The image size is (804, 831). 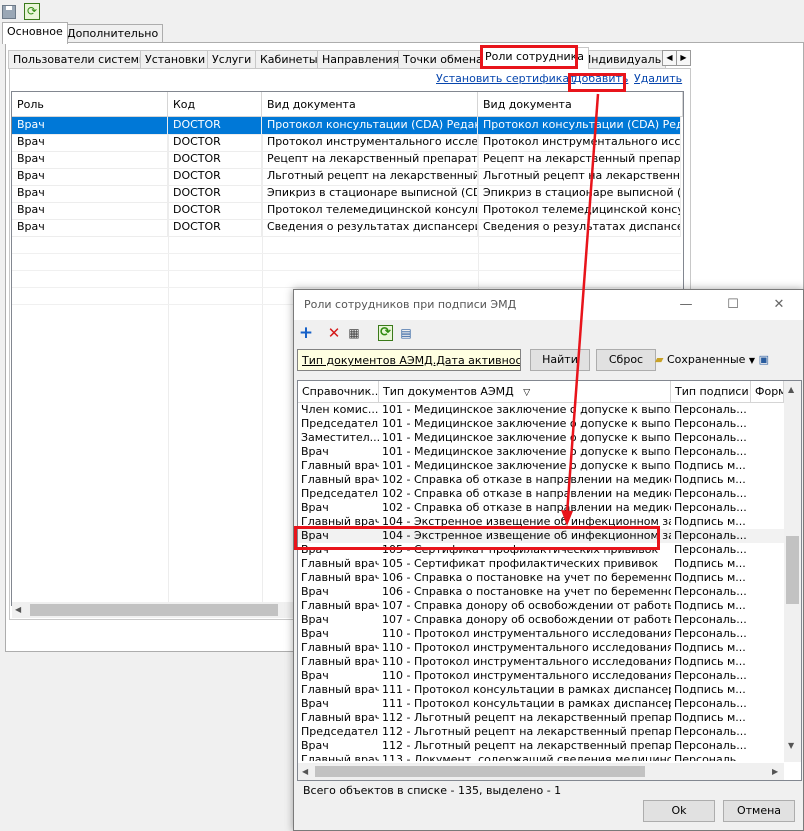 I want to click on annotation-arrow, so click(x=580, y=309).